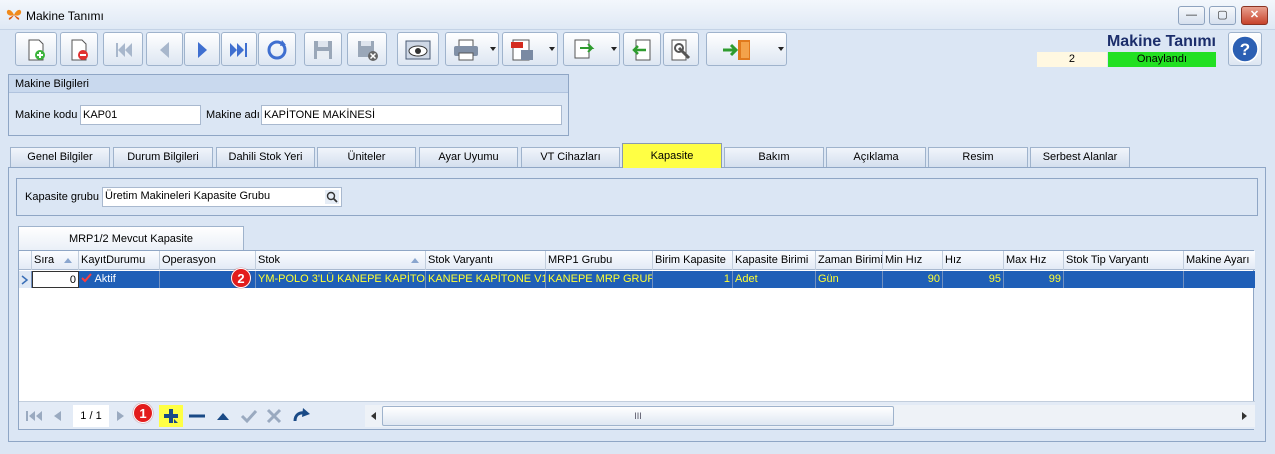  I want to click on preview-eye-icon, so click(418, 50).